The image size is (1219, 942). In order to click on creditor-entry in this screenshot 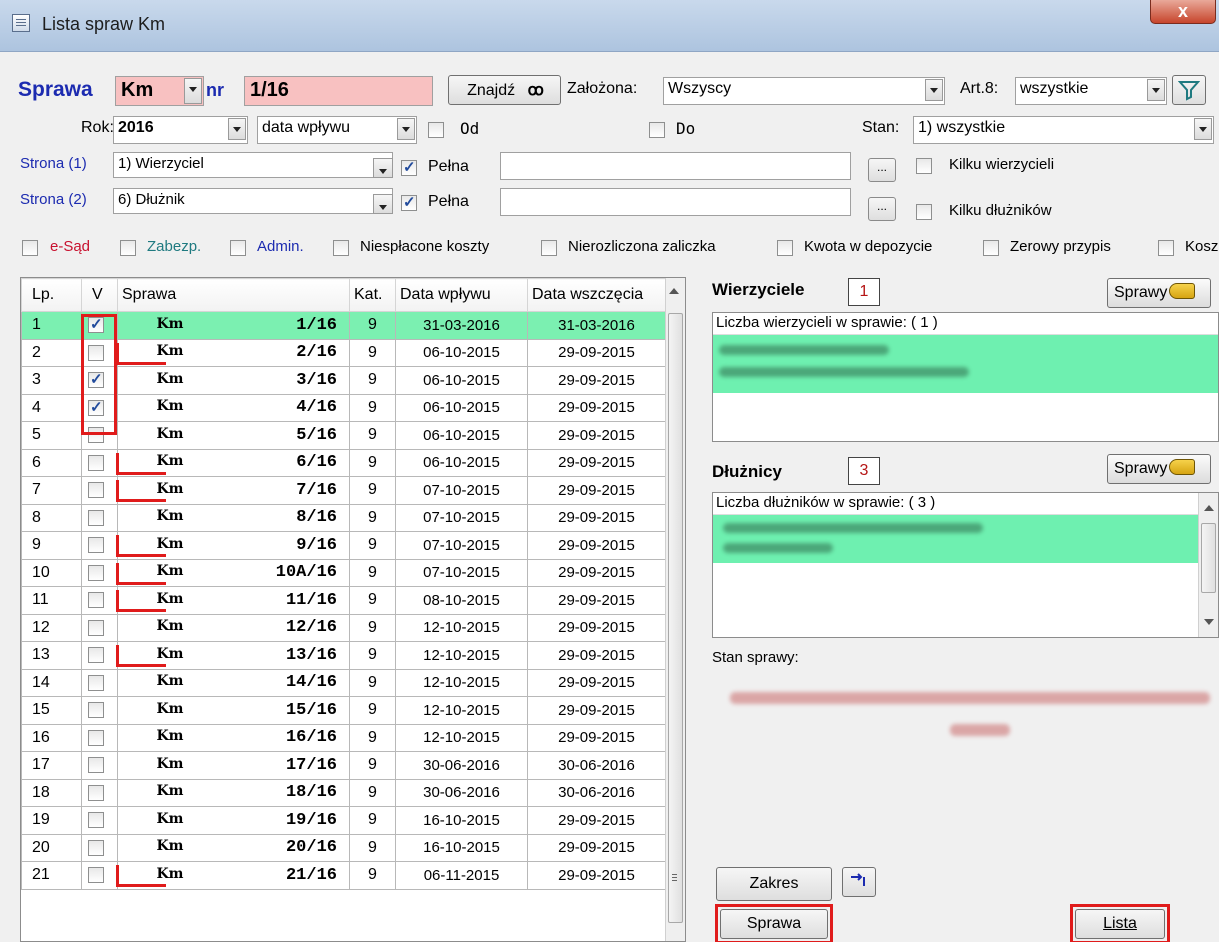, I will do `click(965, 364)`.